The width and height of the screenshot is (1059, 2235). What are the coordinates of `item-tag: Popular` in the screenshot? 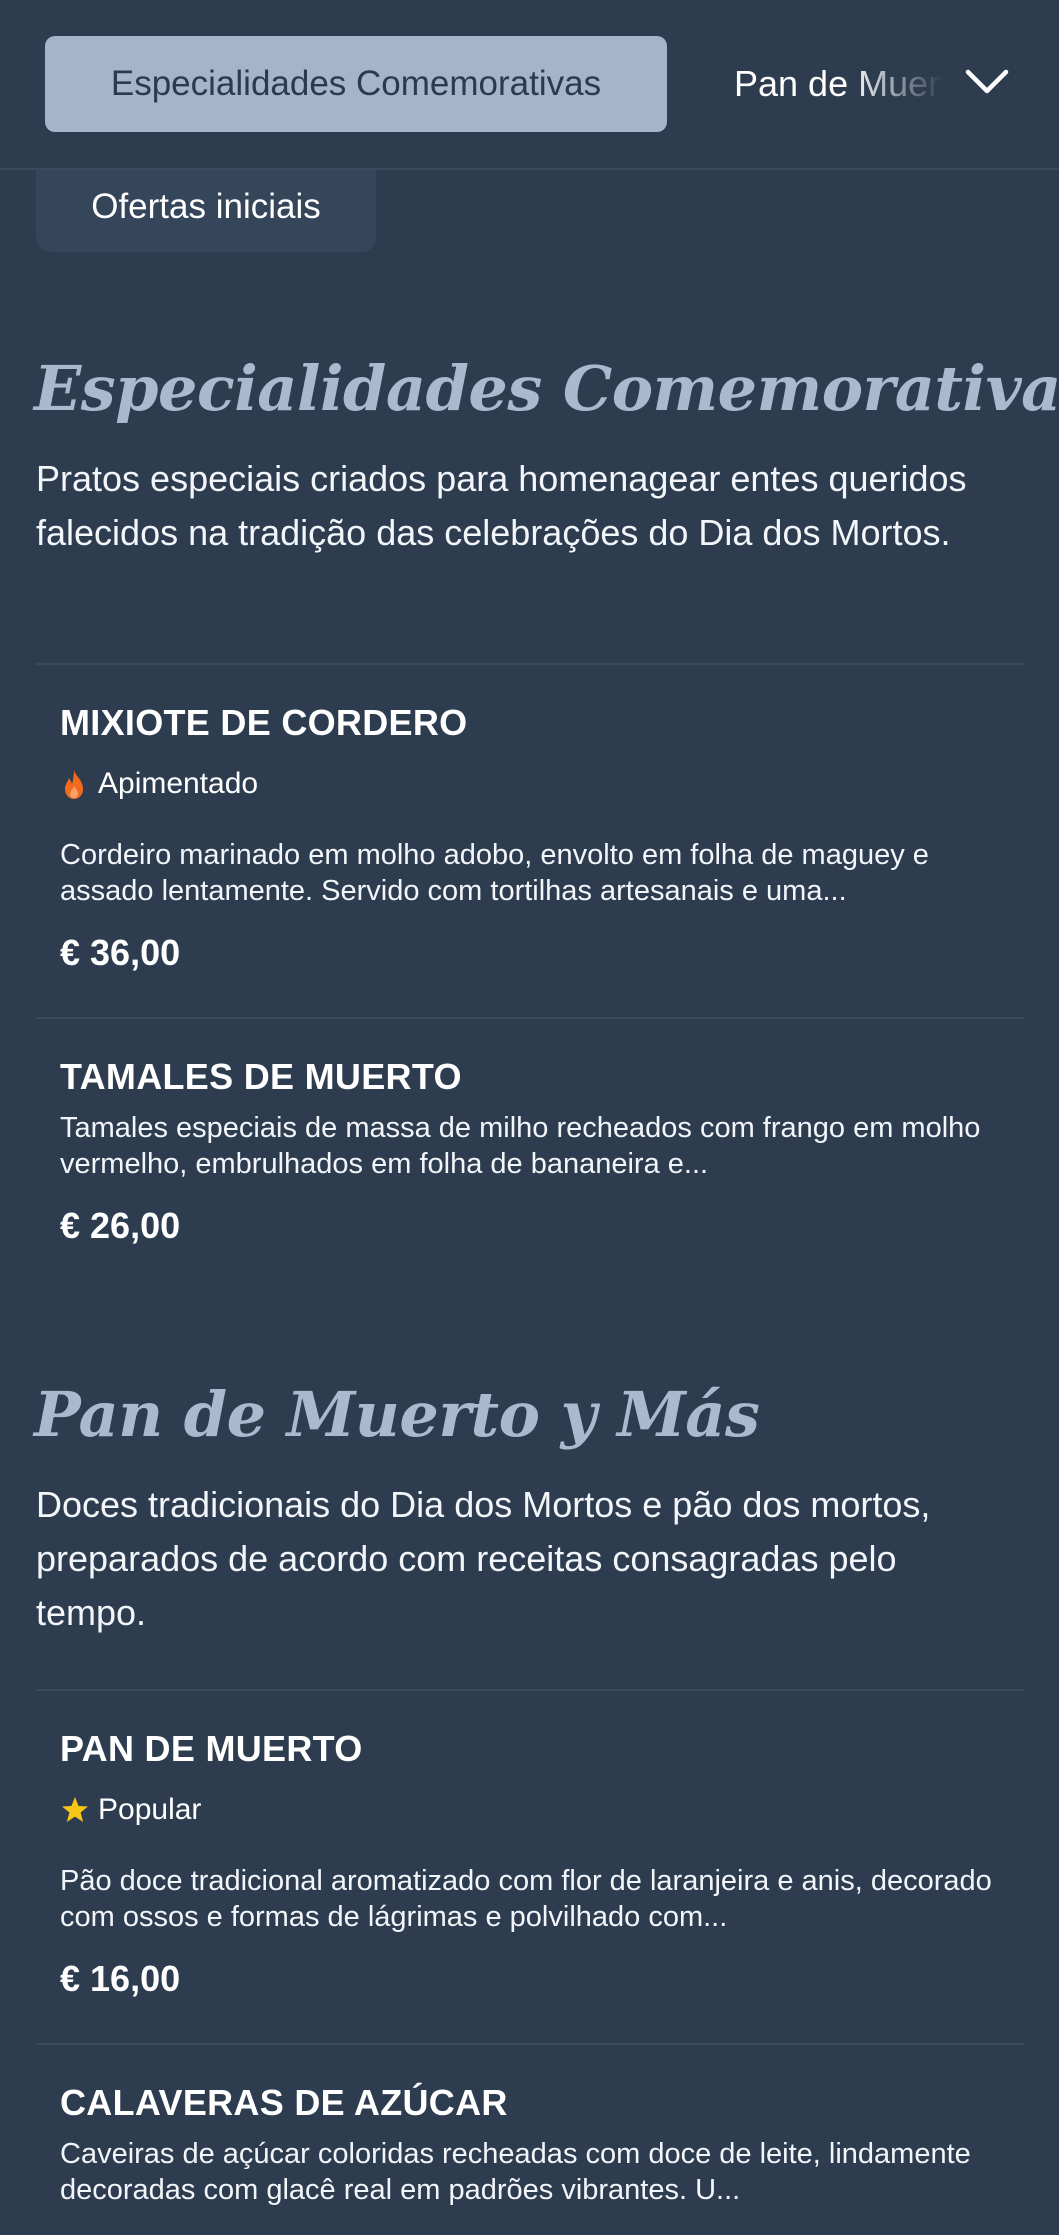 It's located at (130, 1810).